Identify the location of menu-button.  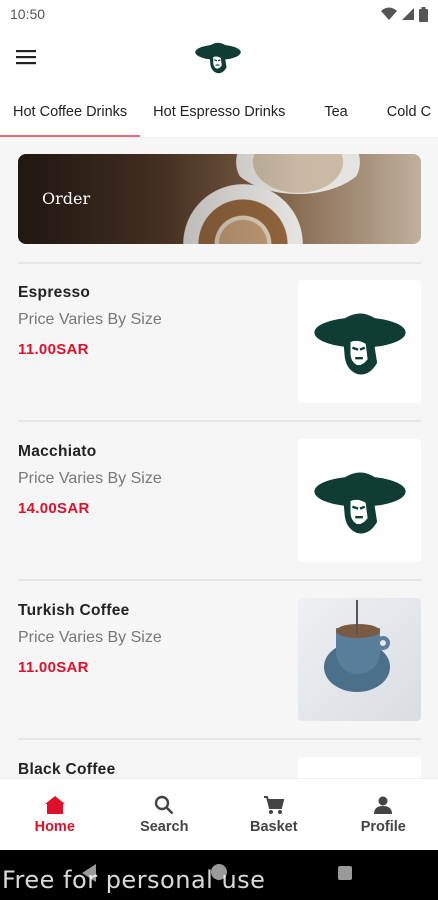
(26, 57).